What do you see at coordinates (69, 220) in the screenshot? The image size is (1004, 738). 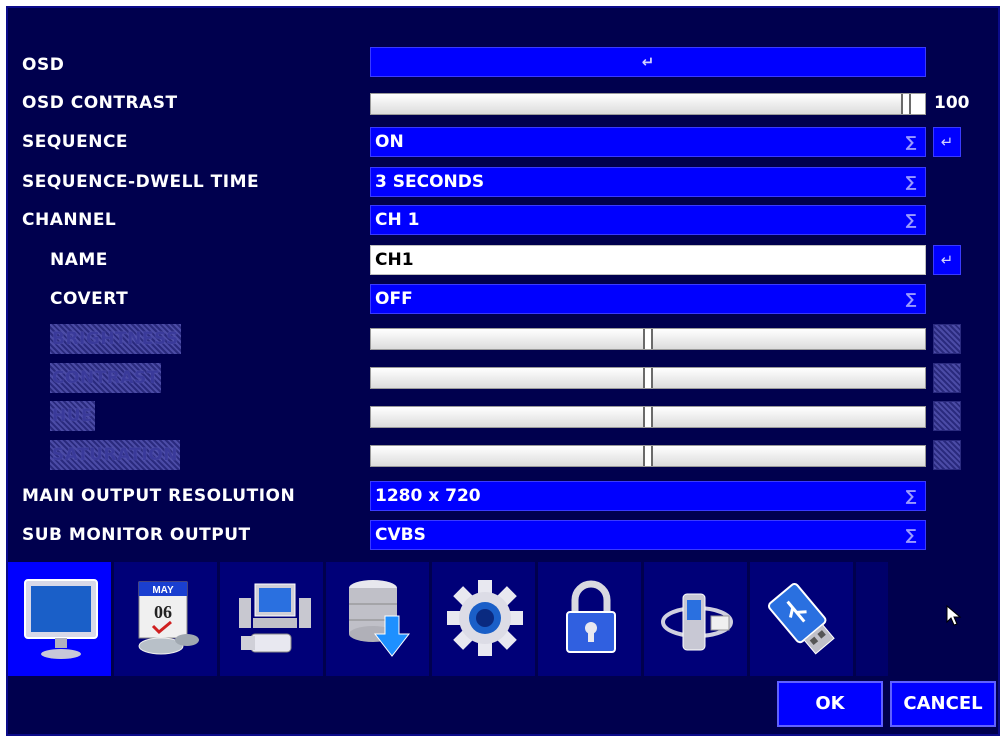 I see `channel-label: CHANNEL` at bounding box center [69, 220].